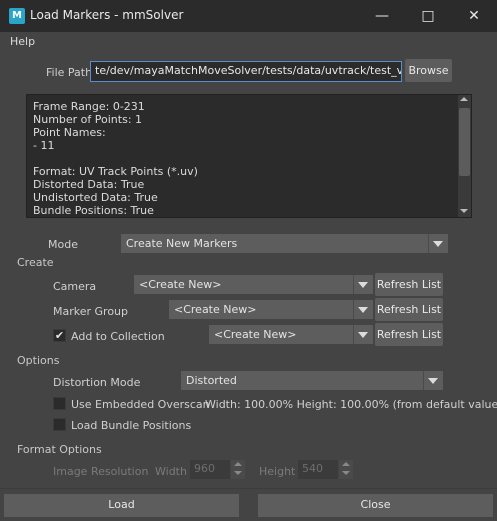 The width and height of the screenshot is (497, 521). What do you see at coordinates (35, 262) in the screenshot?
I see `create-section-title: Create` at bounding box center [35, 262].